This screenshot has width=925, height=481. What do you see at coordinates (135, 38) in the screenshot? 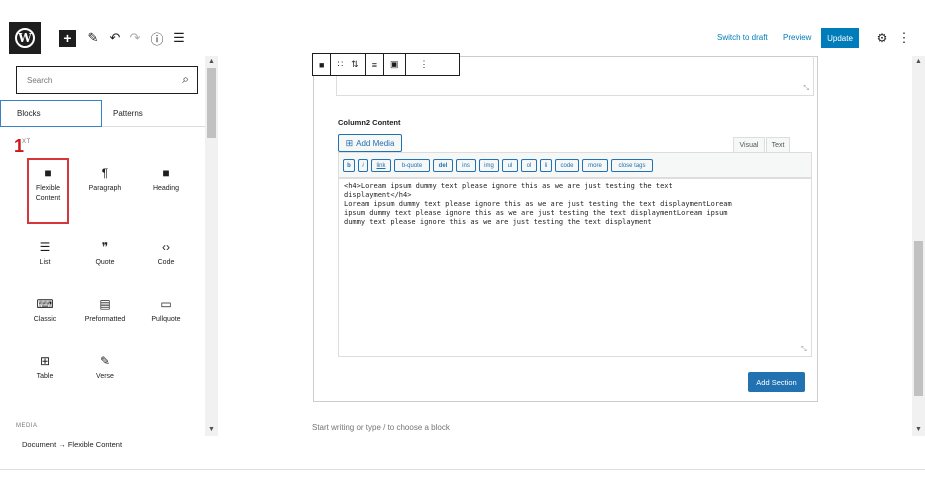
I see `redo-icon: ↷` at bounding box center [135, 38].